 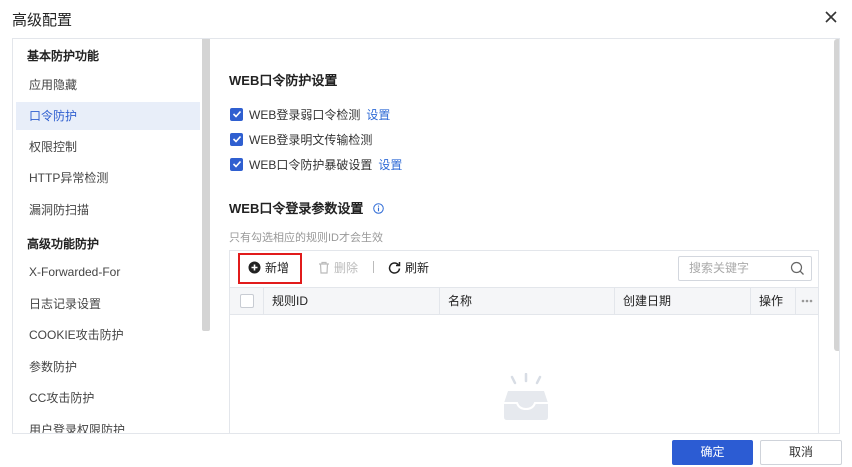 I want to click on add-button: 新增, so click(x=268, y=267).